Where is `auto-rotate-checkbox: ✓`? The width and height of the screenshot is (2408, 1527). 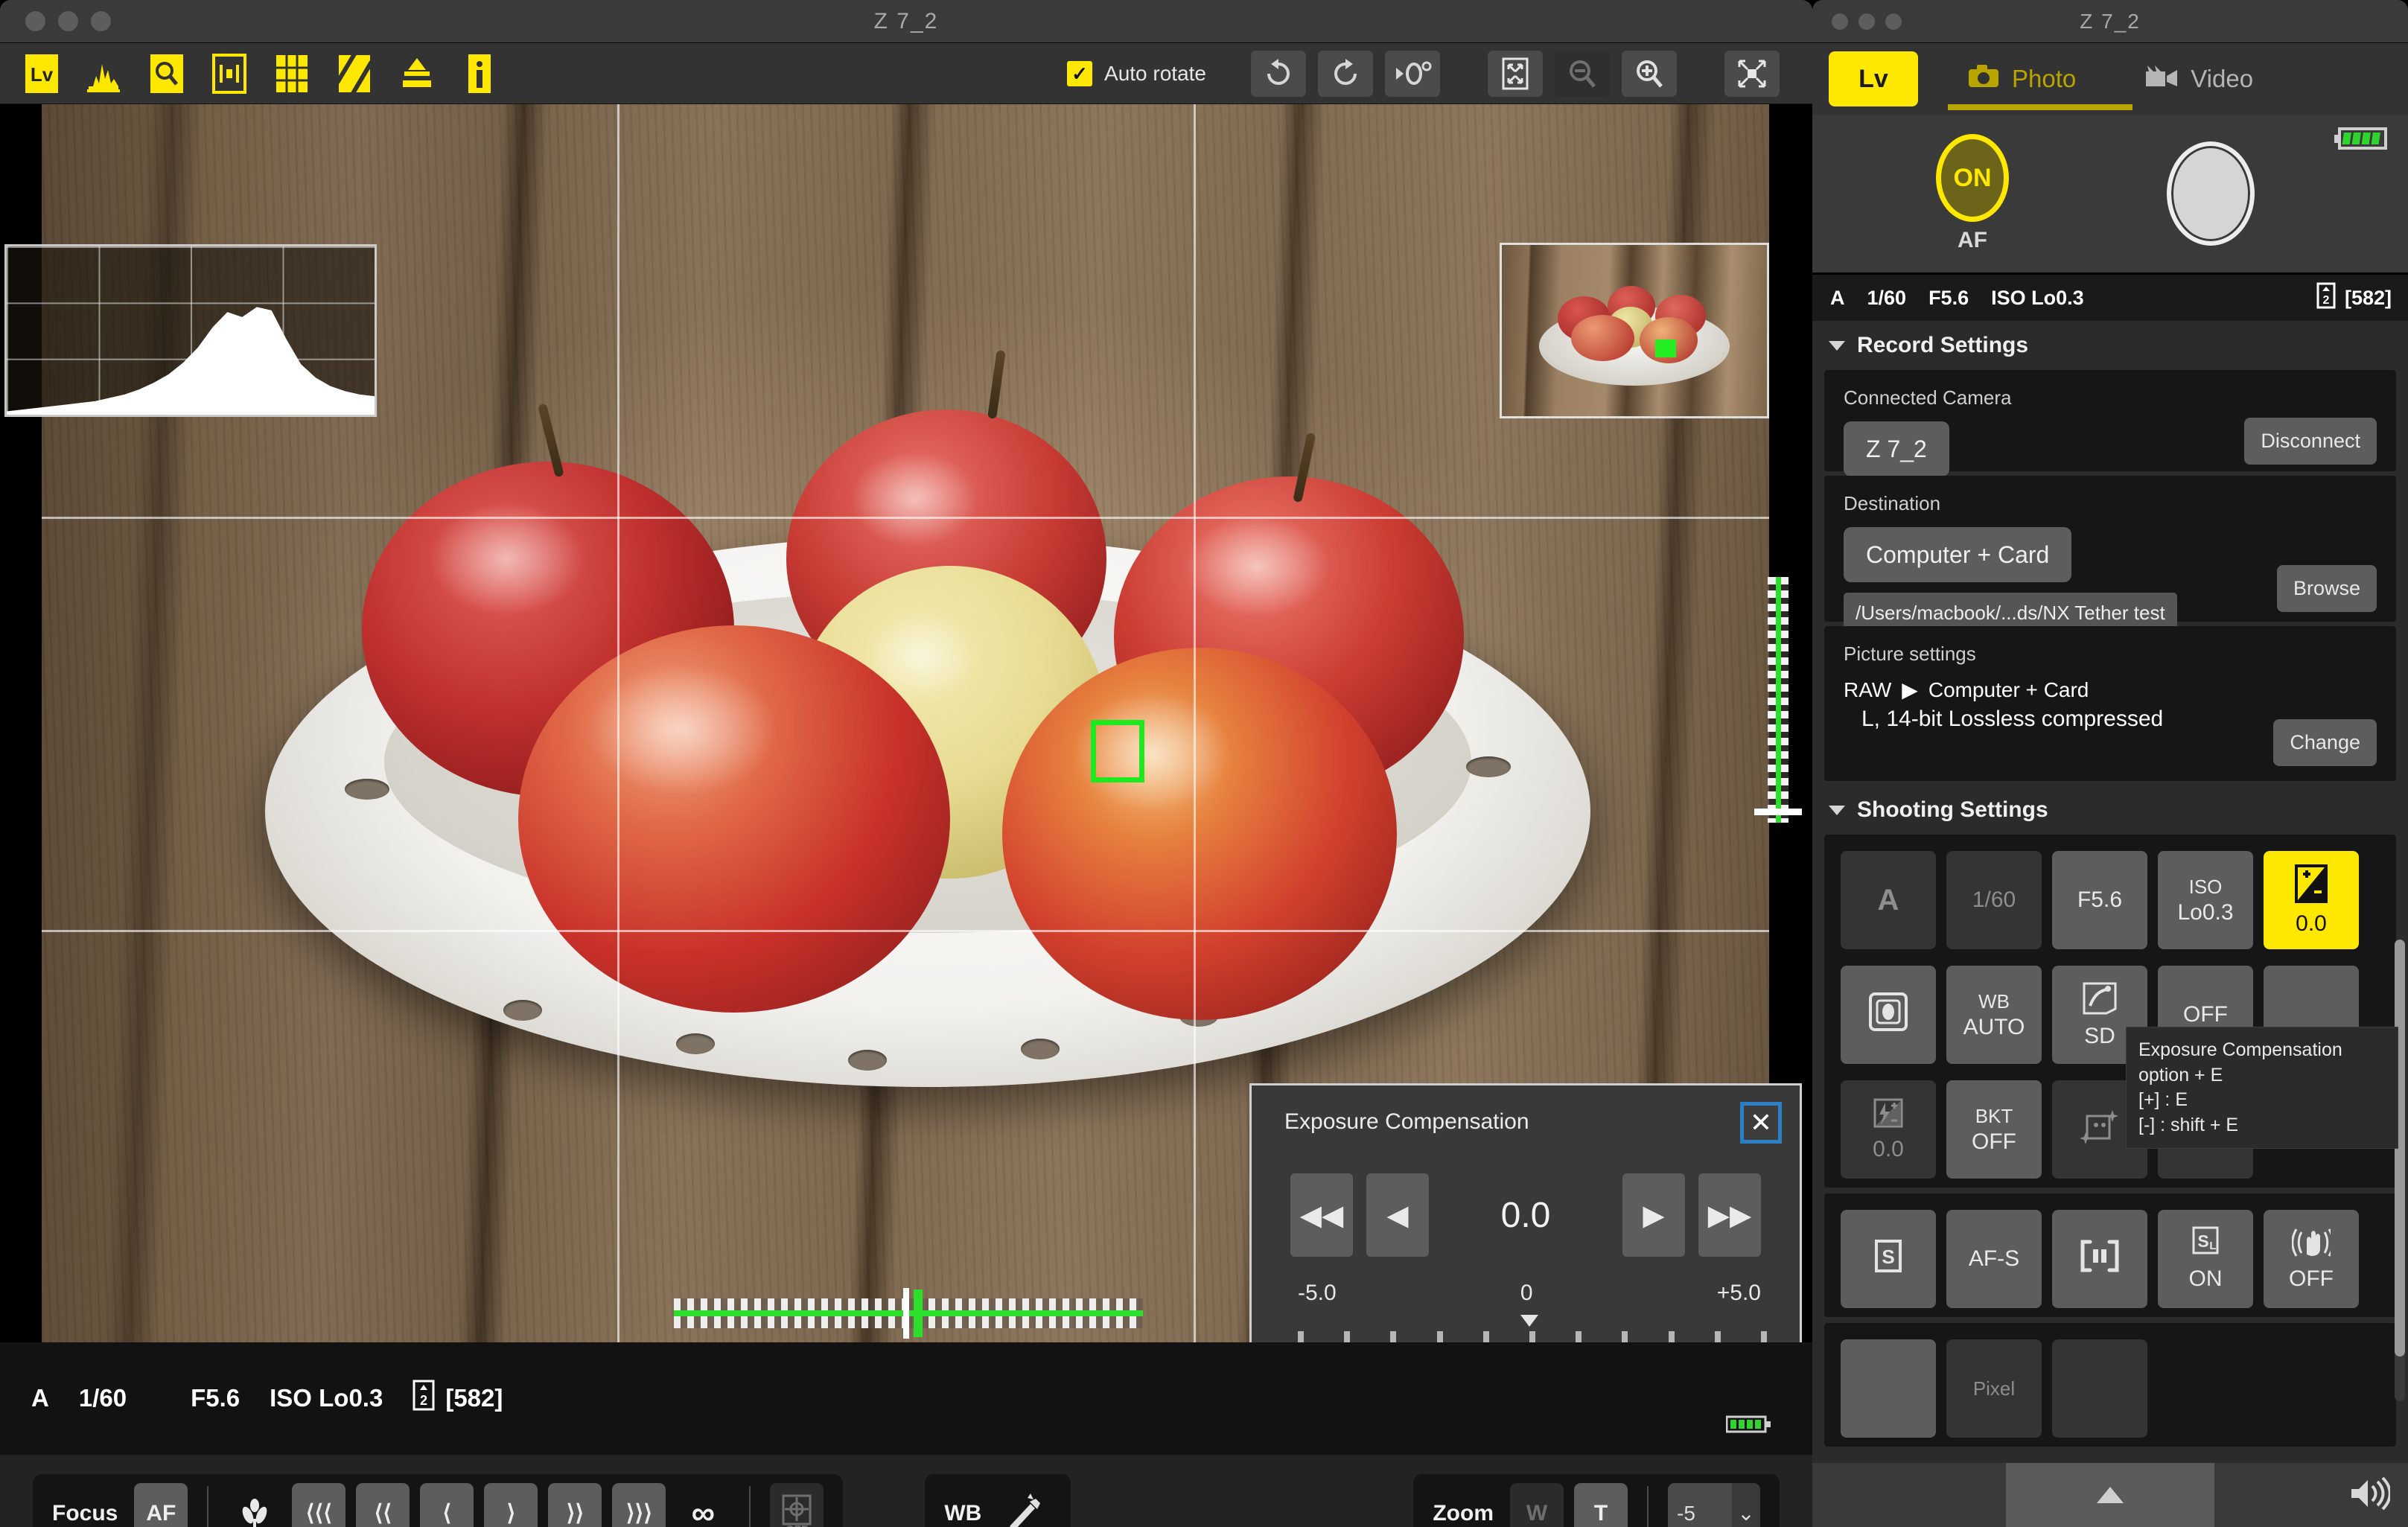
auto-rotate-checkbox: ✓ is located at coordinates (1080, 73).